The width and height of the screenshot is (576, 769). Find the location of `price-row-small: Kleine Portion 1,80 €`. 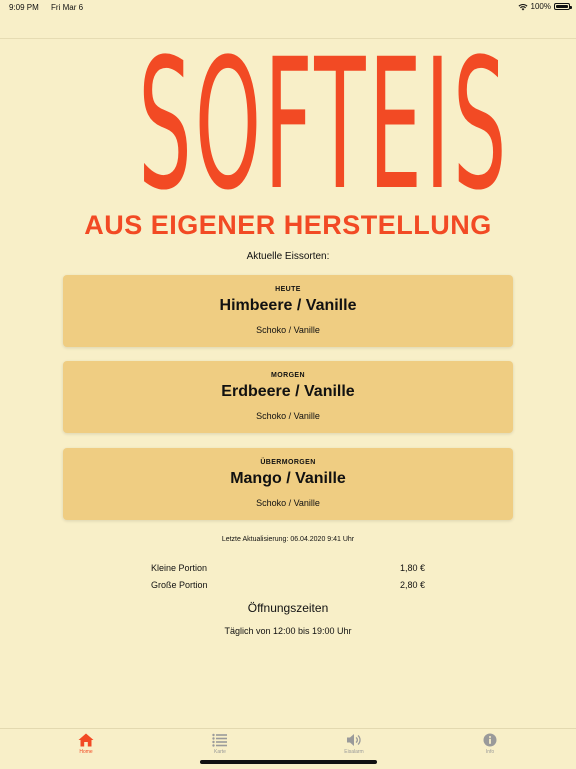

price-row-small: Kleine Portion 1,80 € is located at coordinates (288, 568).